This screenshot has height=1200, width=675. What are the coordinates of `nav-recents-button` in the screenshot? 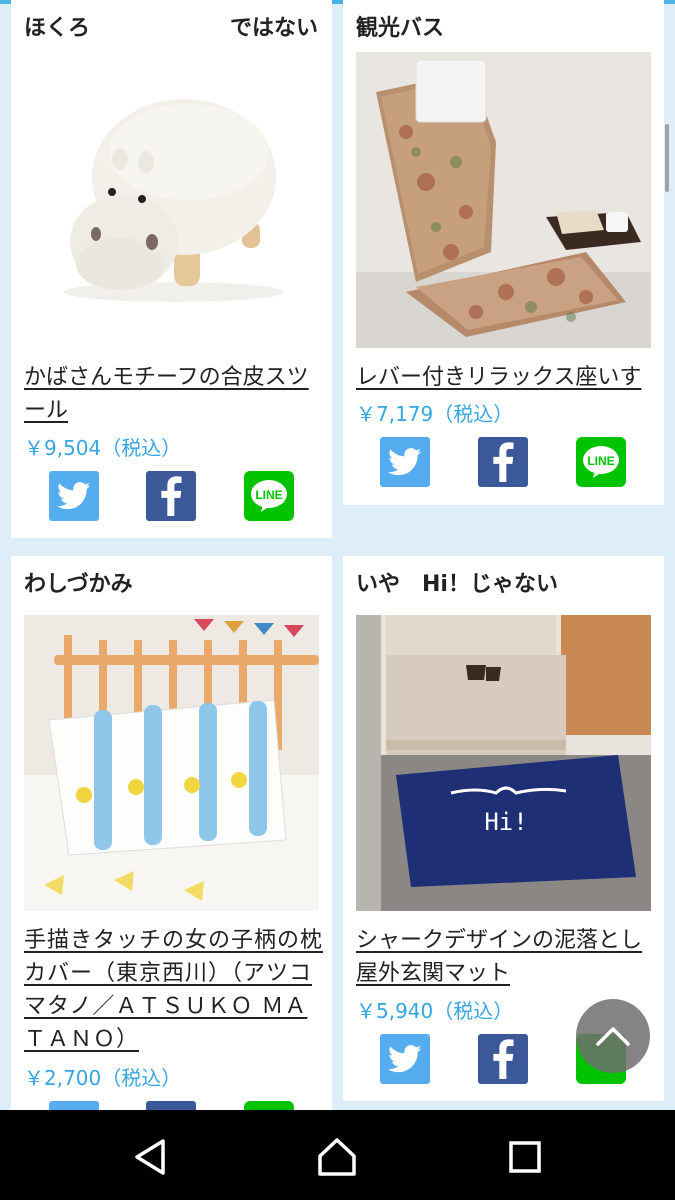 It's located at (525, 1157).